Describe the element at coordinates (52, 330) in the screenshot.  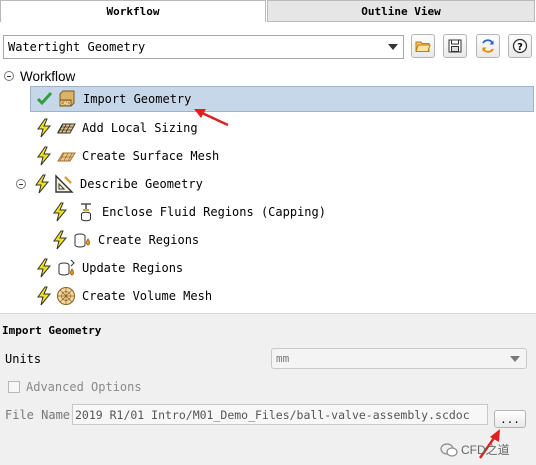
I see `panel-title: Import Geometry` at that location.